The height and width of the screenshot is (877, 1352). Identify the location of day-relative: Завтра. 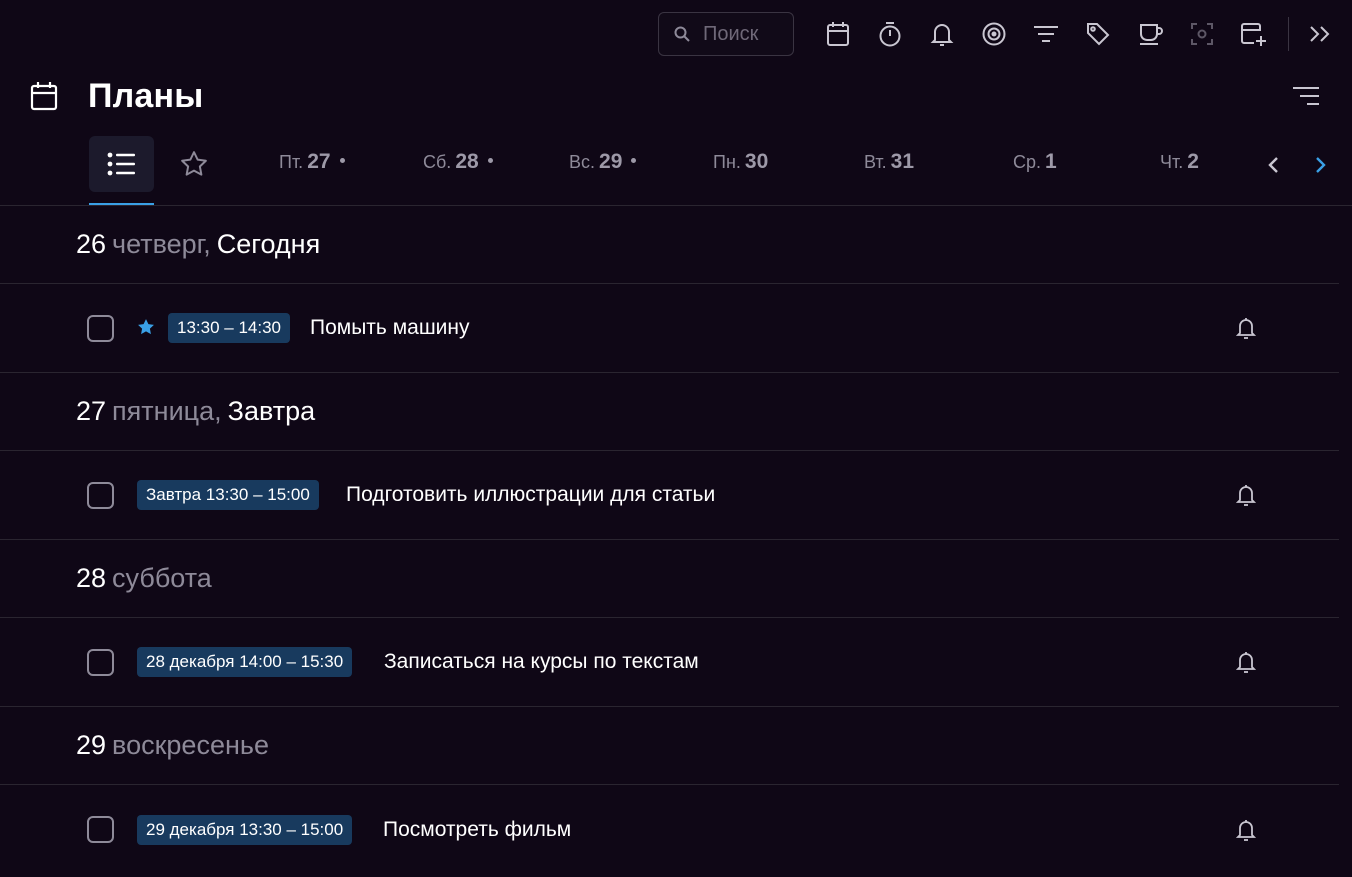
(271, 411).